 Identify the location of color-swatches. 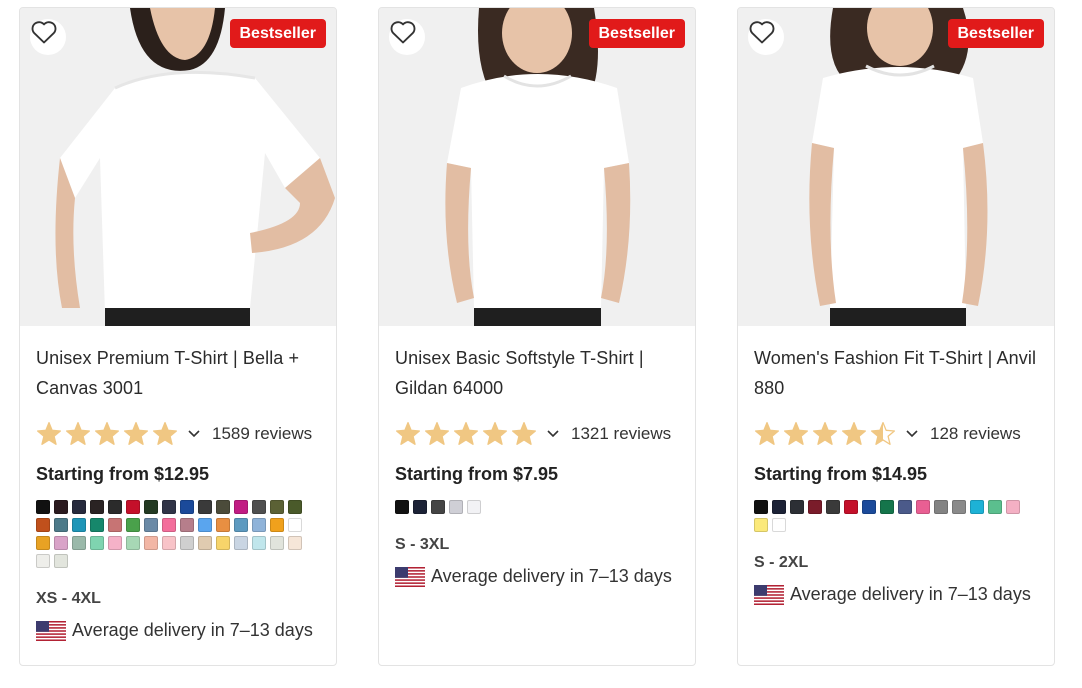
(537, 507).